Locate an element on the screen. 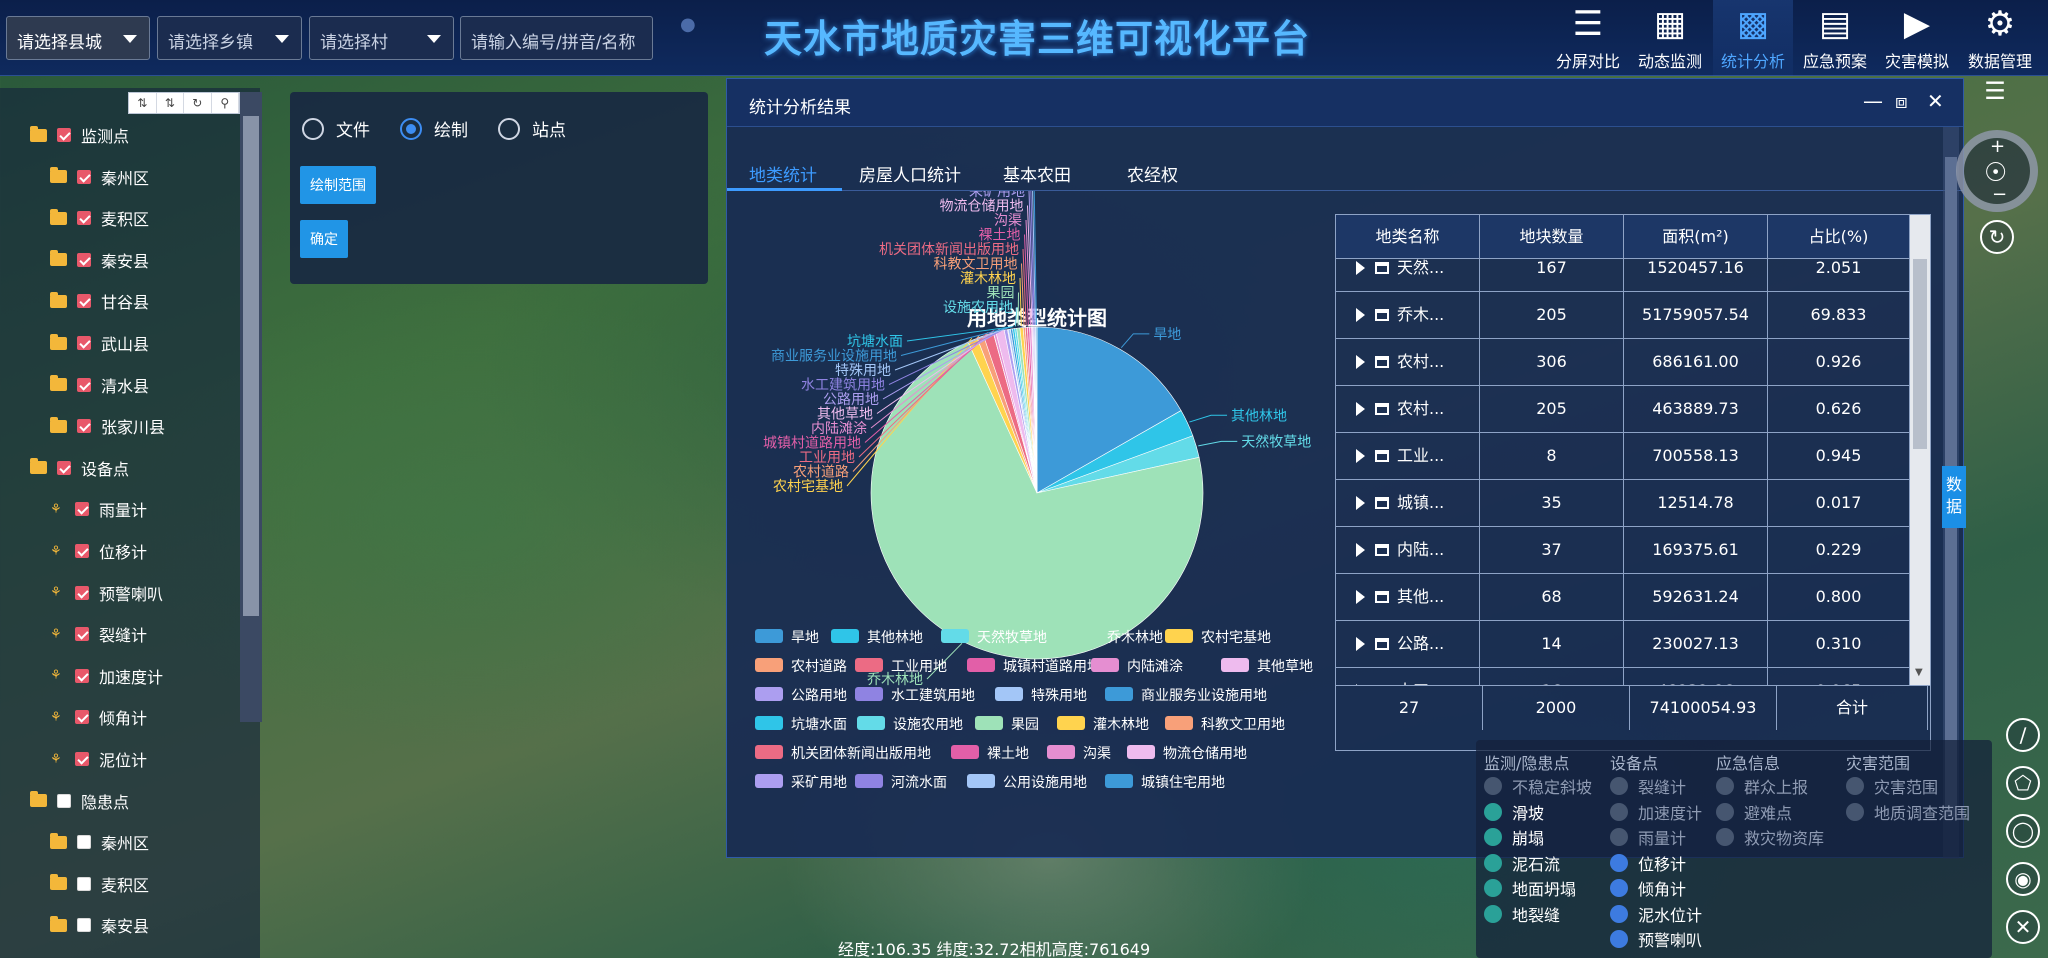 Image resolution: width=2048 pixels, height=958 pixels. legend-item: 裂缝计 is located at coordinates (1648, 786).